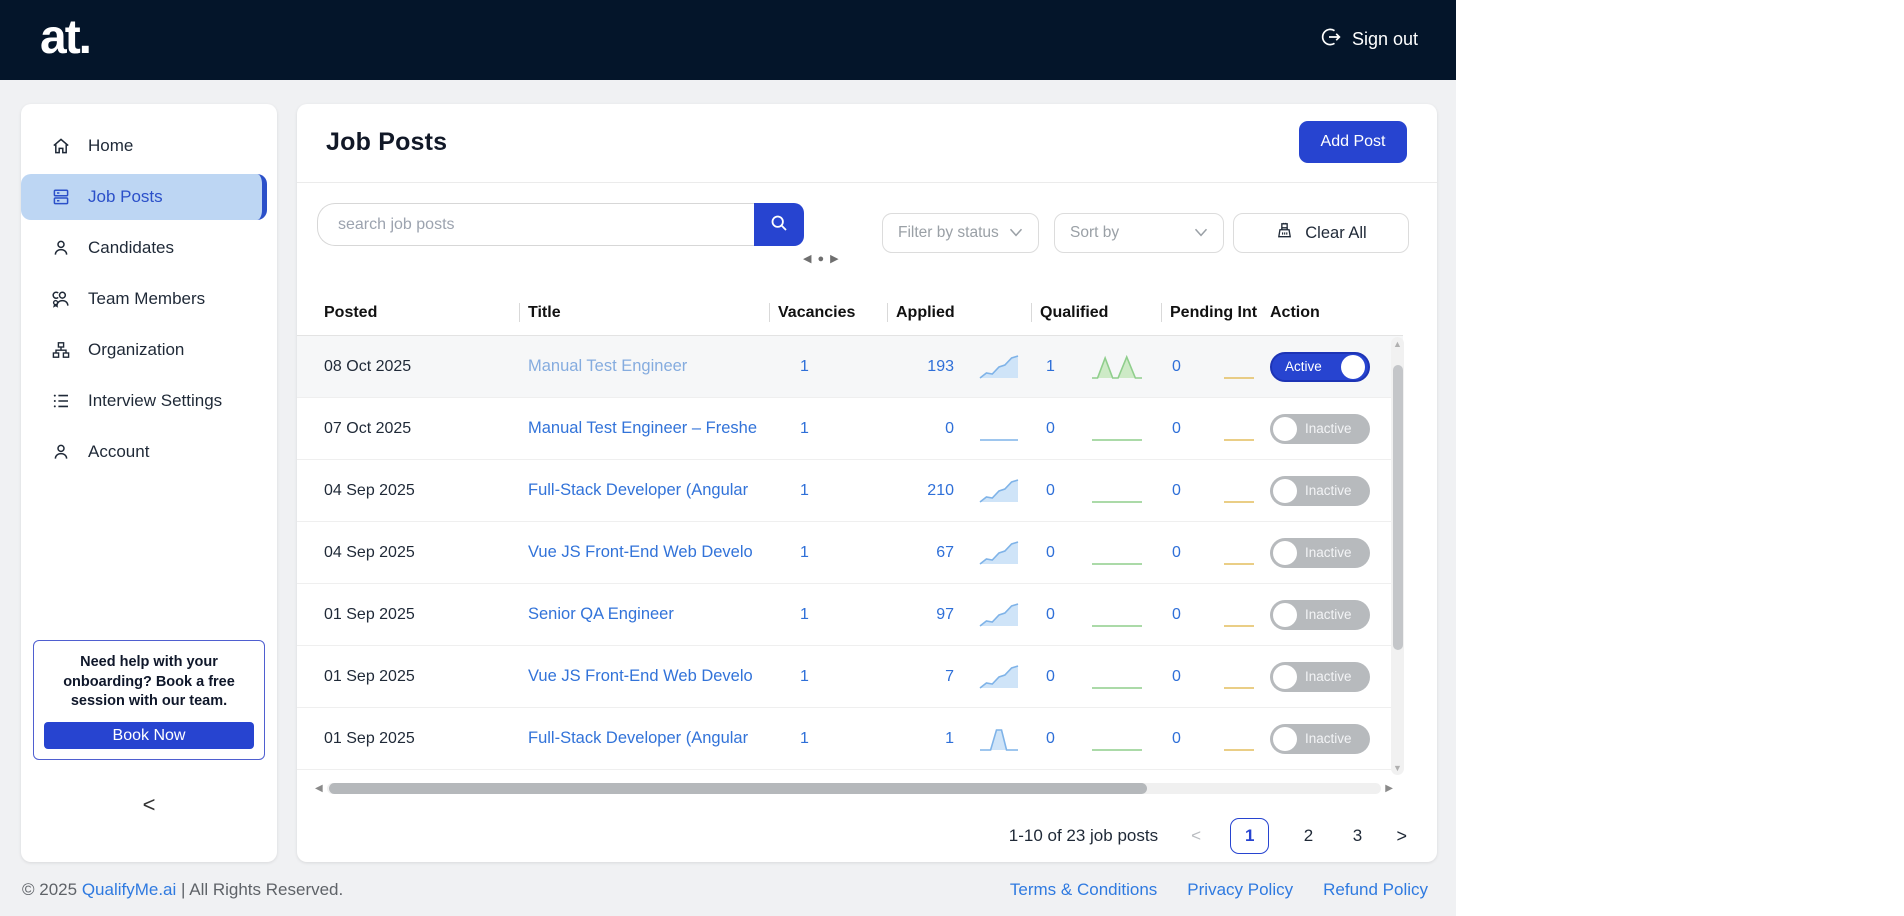  What do you see at coordinates (1375, 890) in the screenshot?
I see `footer-link-refund-policy: Refund Policy` at bounding box center [1375, 890].